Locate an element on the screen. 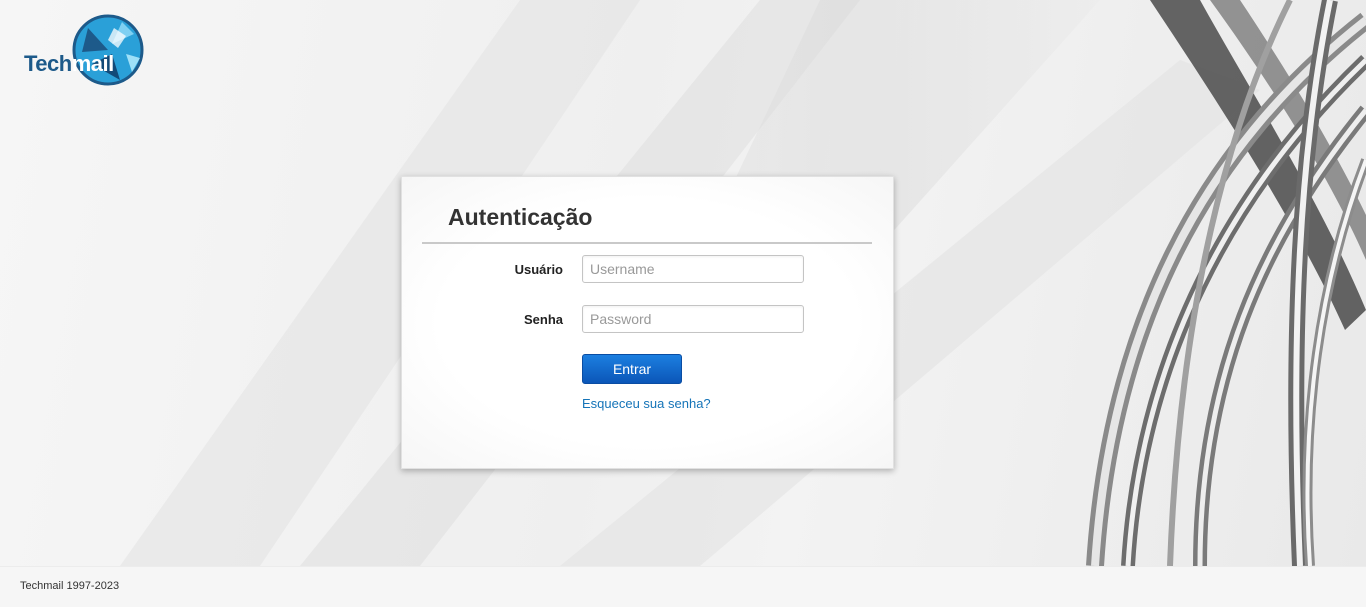  password-input is located at coordinates (693, 319).